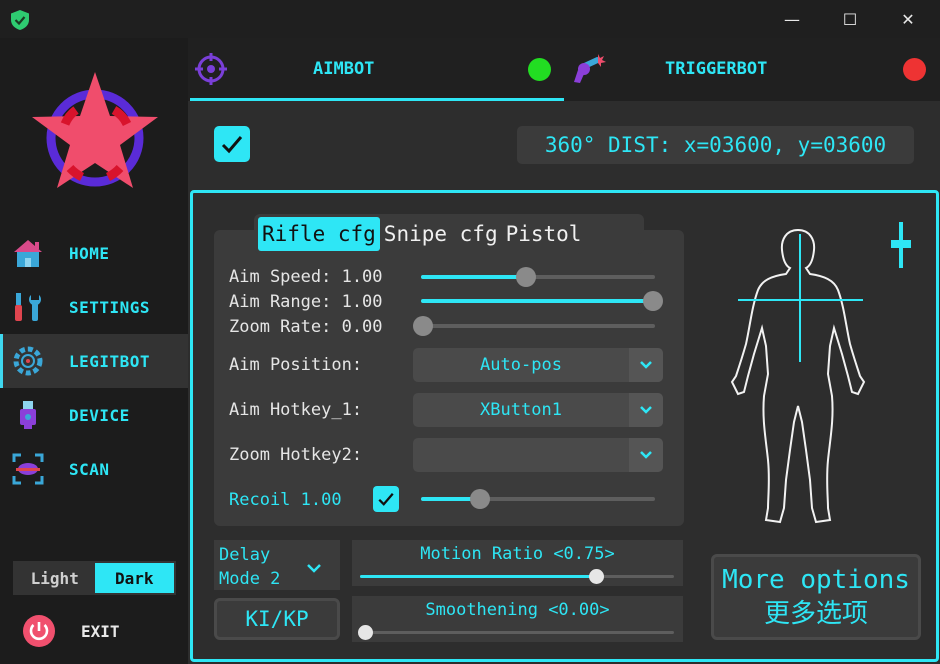 The height and width of the screenshot is (664, 940). What do you see at coordinates (285, 500) in the screenshot?
I see `recoil-label: Recoil 1.00` at bounding box center [285, 500].